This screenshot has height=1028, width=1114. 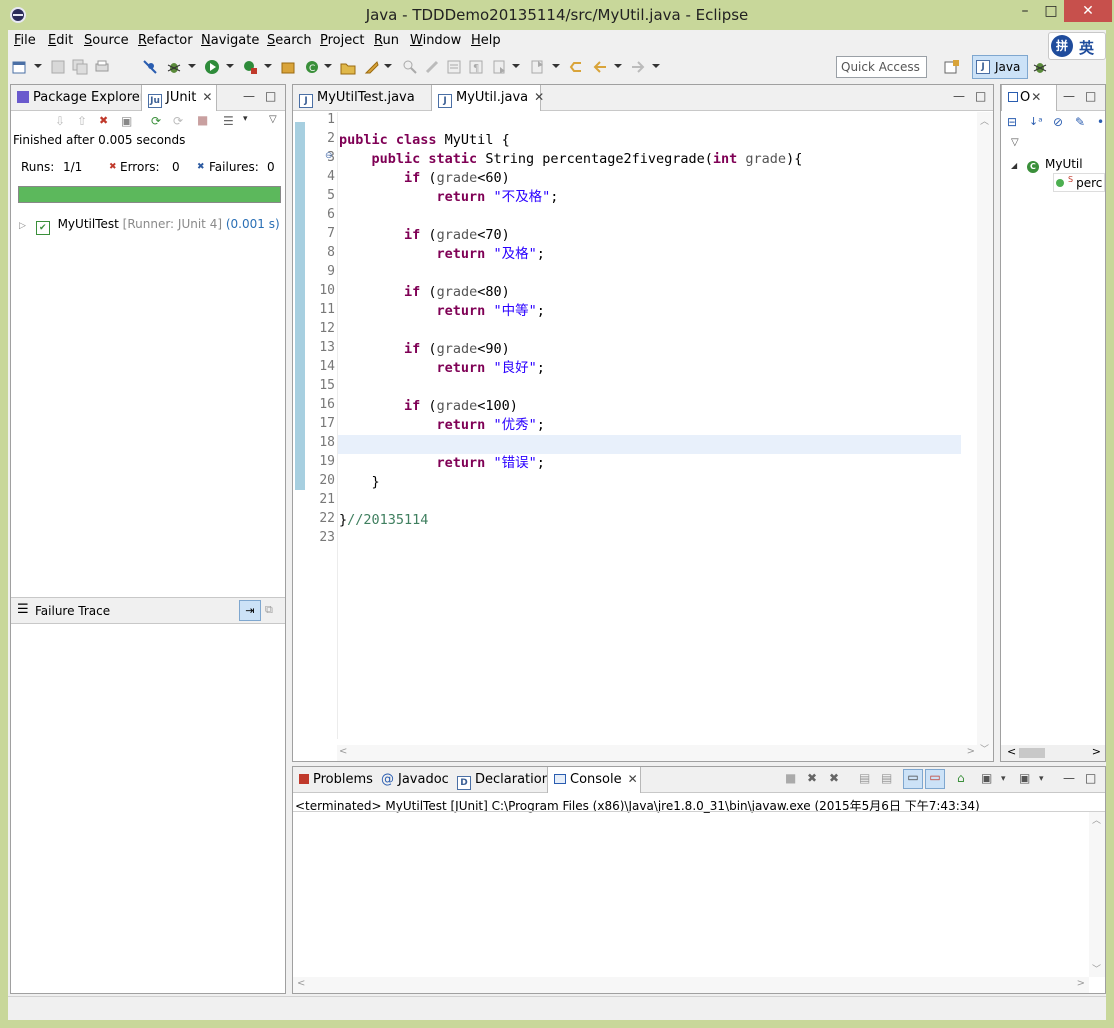 I want to click on new-file-icon, so click(x=20, y=67).